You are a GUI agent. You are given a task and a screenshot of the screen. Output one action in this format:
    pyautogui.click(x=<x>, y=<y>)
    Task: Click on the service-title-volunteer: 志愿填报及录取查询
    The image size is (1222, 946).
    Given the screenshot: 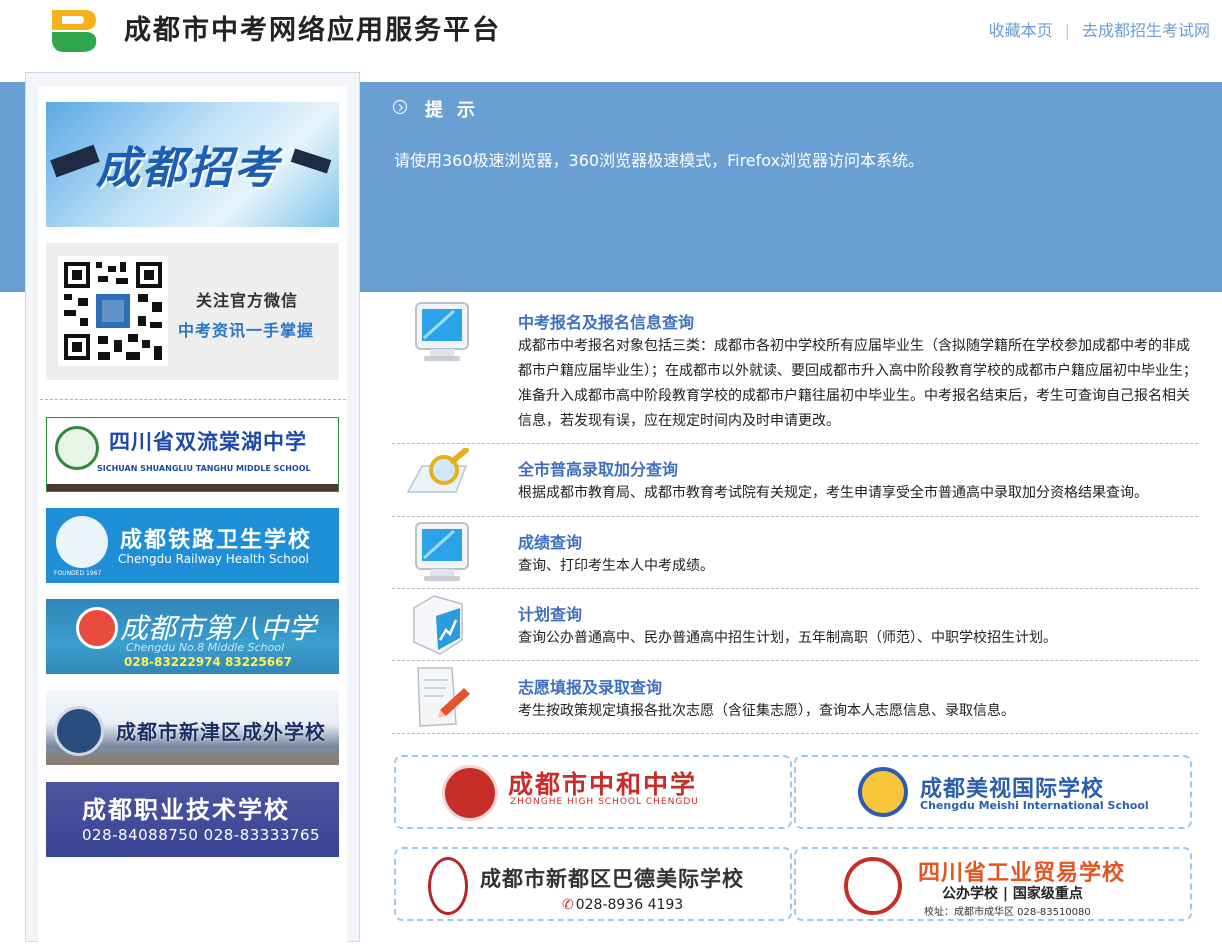 What is the action you would take?
    pyautogui.click(x=590, y=686)
    